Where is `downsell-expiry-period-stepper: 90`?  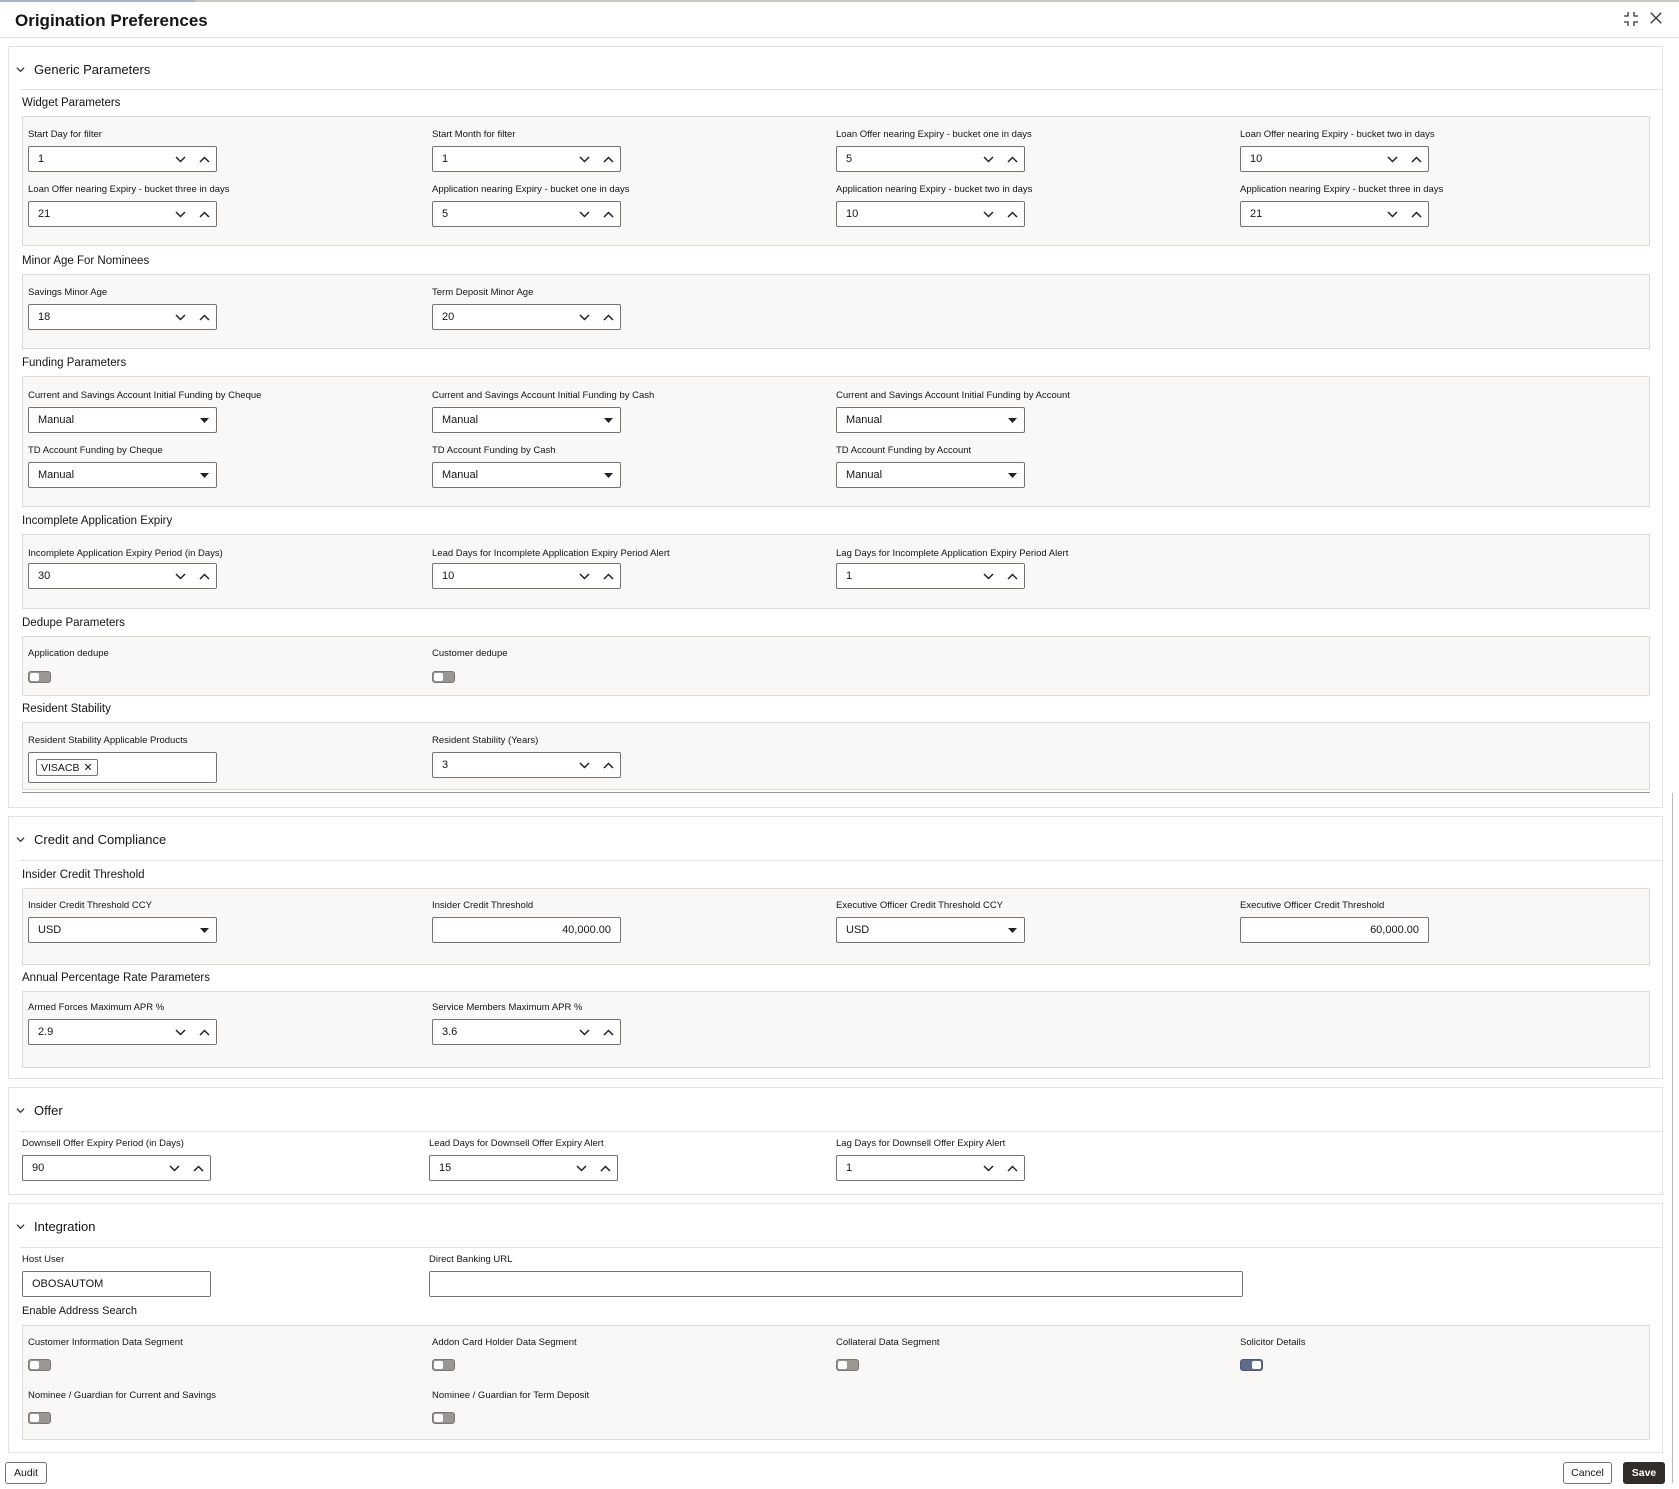
downsell-expiry-period-stepper: 90 is located at coordinates (116, 1168).